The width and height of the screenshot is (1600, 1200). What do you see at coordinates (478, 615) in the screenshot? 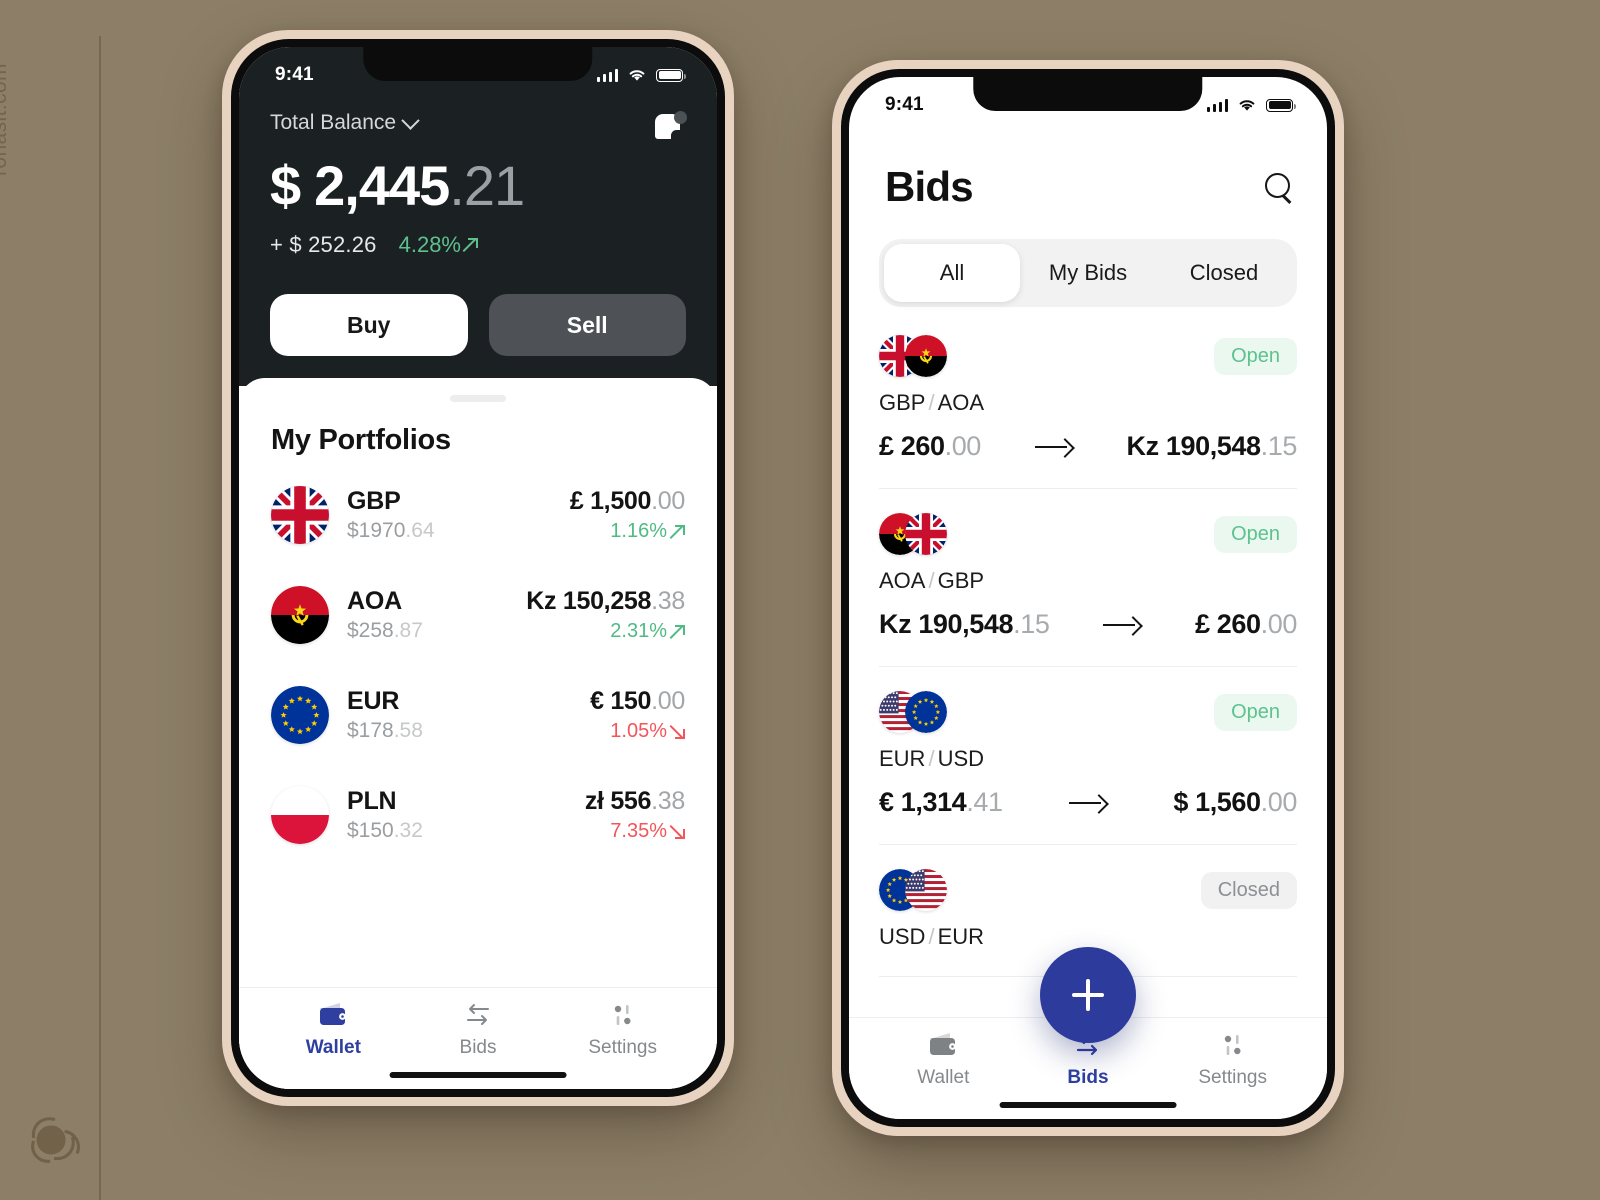
I see `portfolio-row: AOA $258.87 Kz 150,258.38 2.31%` at bounding box center [478, 615].